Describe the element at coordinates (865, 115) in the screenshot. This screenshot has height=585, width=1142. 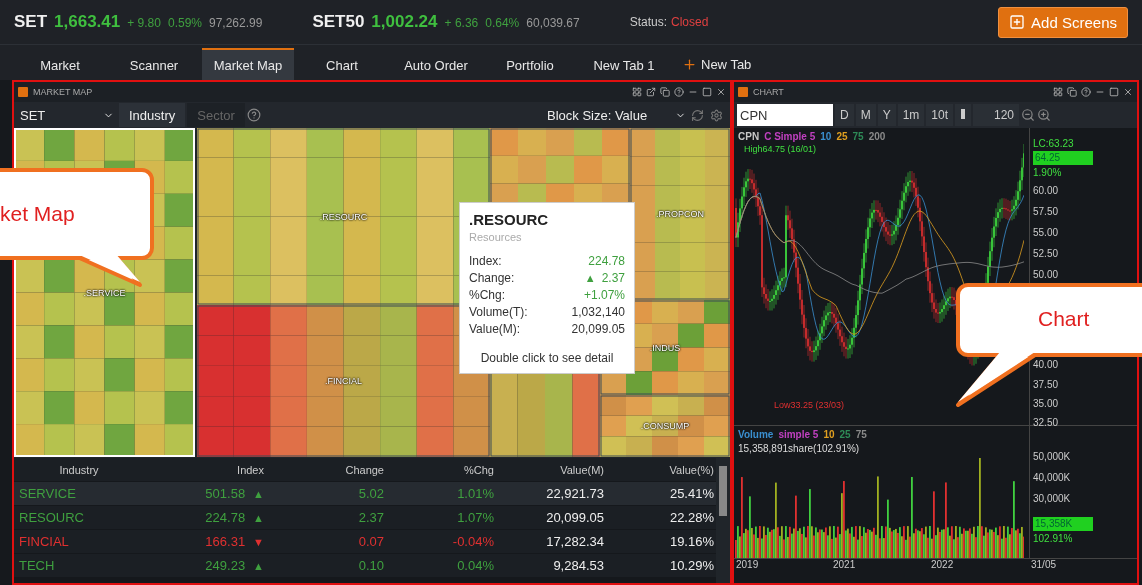
I see `period-button: M` at that location.